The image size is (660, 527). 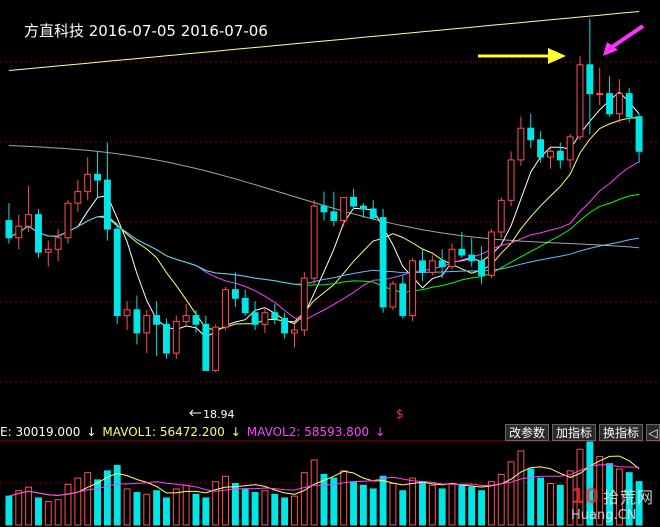 What do you see at coordinates (235, 432) in the screenshot?
I see `mavol1-arrow-icon: ↓` at bounding box center [235, 432].